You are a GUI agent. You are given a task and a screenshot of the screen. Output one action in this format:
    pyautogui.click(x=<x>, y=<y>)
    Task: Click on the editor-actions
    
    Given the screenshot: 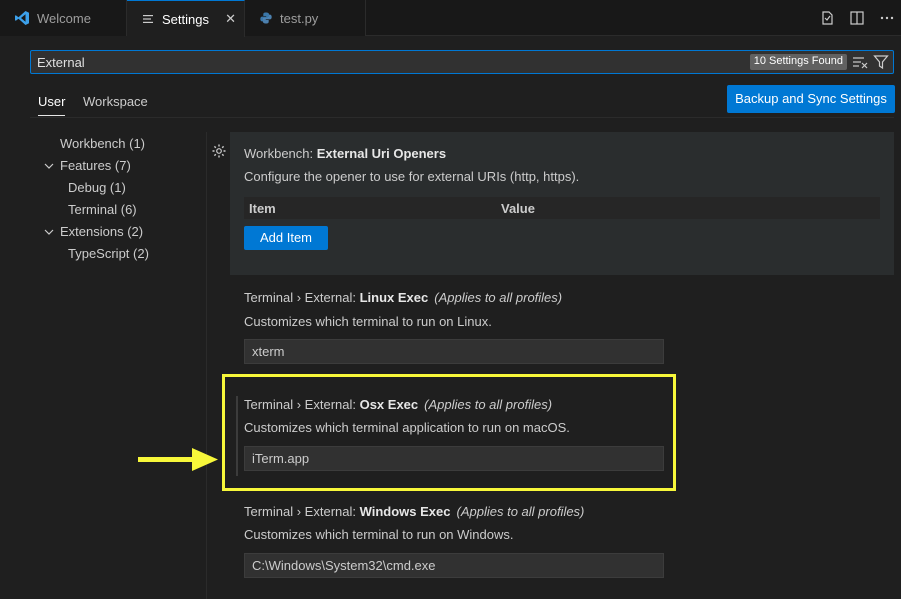 What is the action you would take?
    pyautogui.click(x=860, y=18)
    